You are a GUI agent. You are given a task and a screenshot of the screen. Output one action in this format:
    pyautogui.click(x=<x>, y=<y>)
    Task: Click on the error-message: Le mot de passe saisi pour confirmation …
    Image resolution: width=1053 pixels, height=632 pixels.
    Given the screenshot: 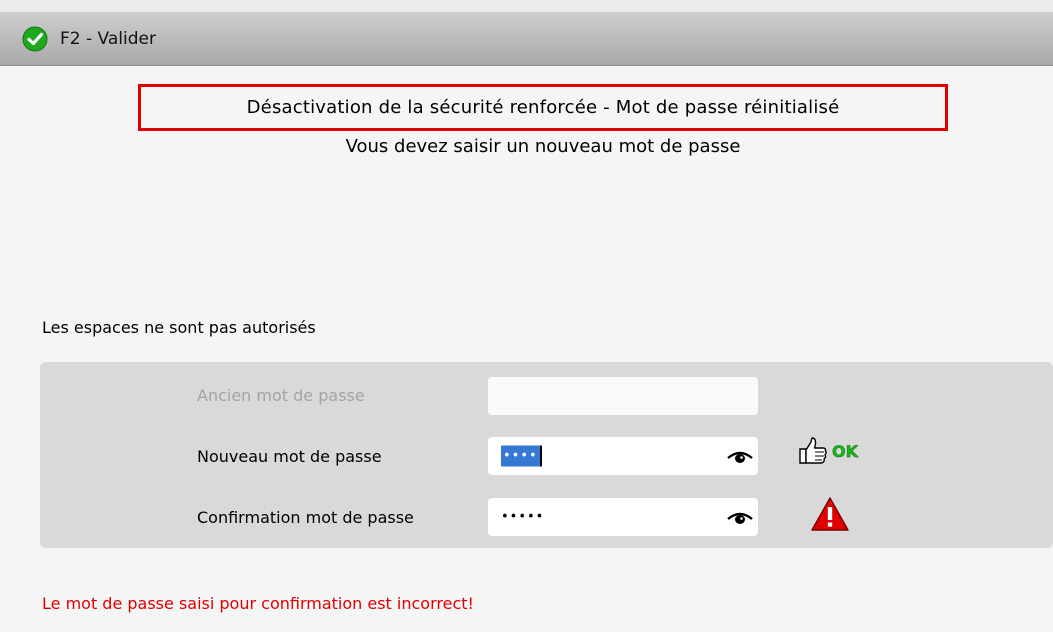 What is the action you would take?
    pyautogui.click(x=258, y=603)
    